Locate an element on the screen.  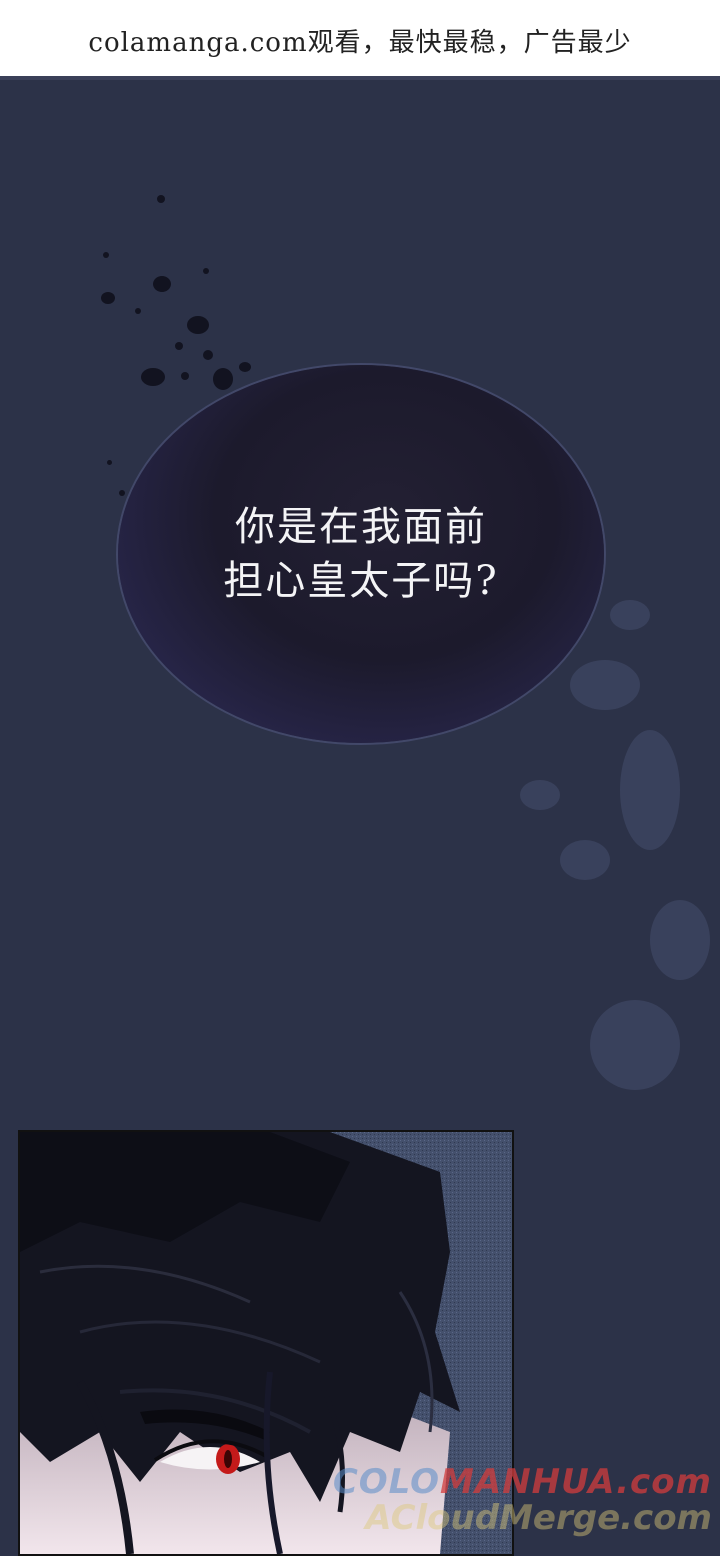
watermark: COLOMANHUA.com ACloudMerge.com is located at coordinates (522, 1500).